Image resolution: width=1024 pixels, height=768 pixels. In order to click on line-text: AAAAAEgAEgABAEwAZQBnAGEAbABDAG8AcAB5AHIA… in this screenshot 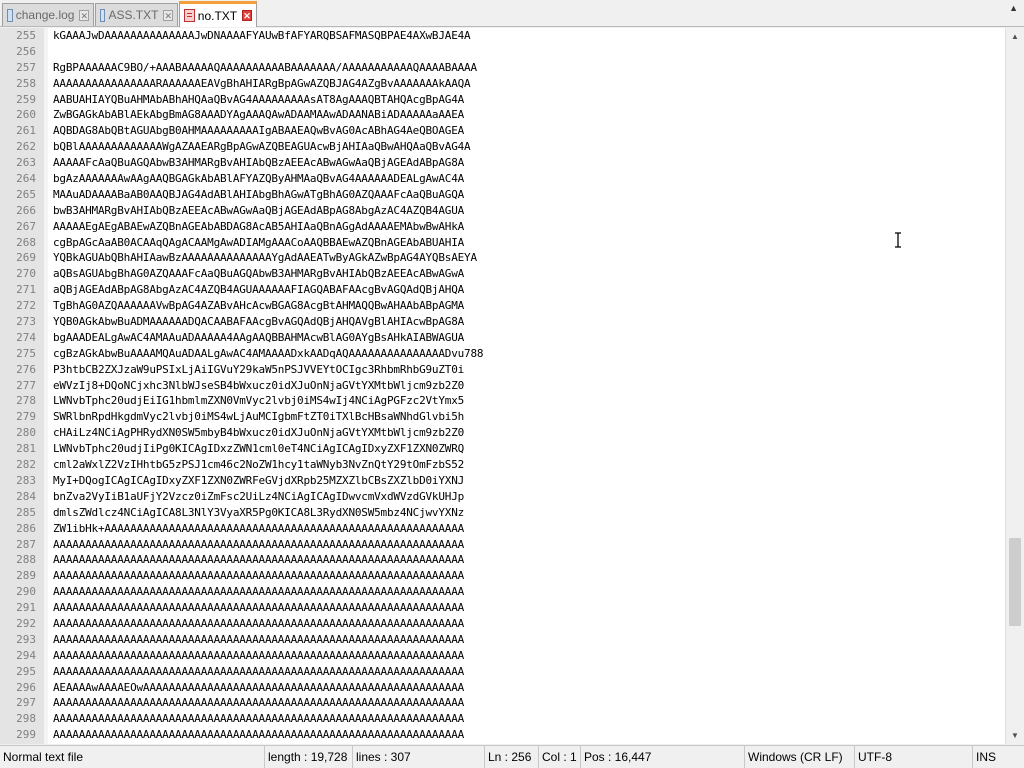, I will do `click(528, 227)`.